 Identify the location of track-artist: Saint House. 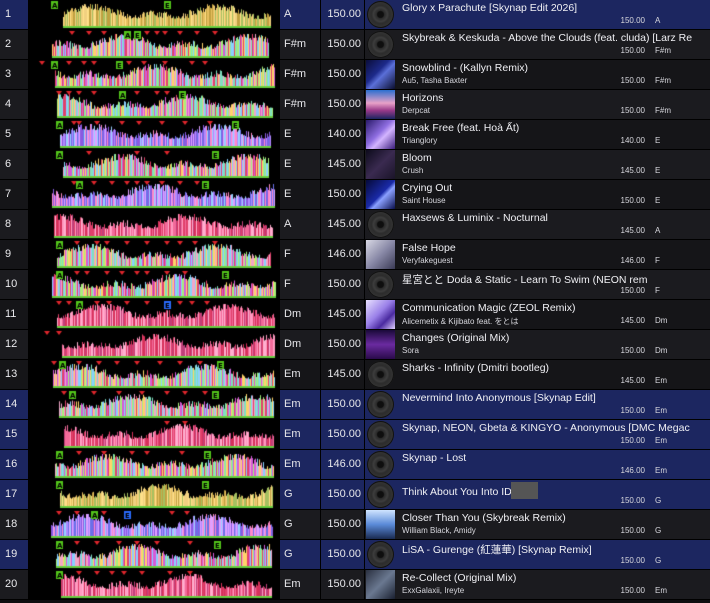
(424, 200).